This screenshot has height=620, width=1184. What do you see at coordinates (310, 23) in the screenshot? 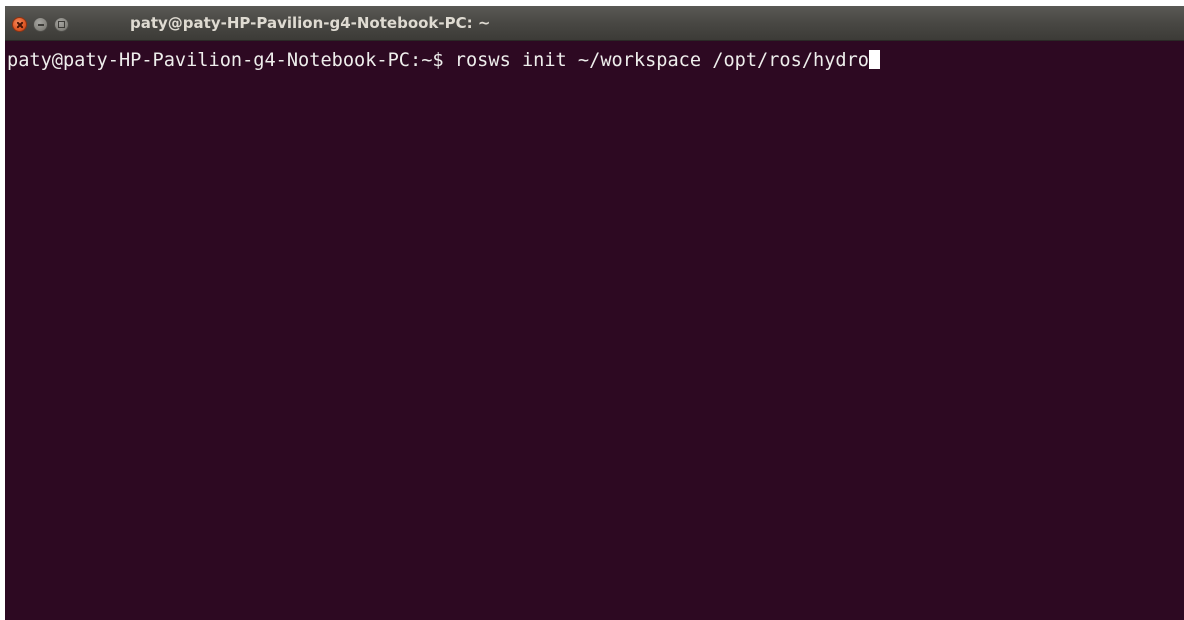
I see `window-title: paty@paty-HP-Pavilion-g4-Notebook-PC: ~` at bounding box center [310, 23].